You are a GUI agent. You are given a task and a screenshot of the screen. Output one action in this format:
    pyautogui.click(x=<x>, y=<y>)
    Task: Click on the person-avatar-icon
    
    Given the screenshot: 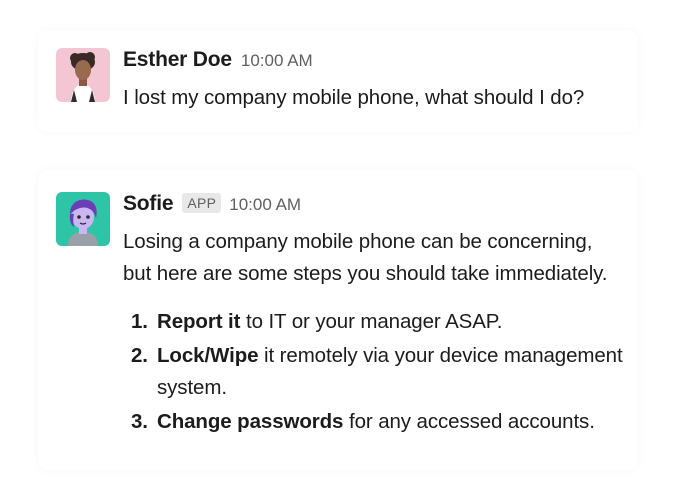 What is the action you would take?
    pyautogui.click(x=83, y=75)
    